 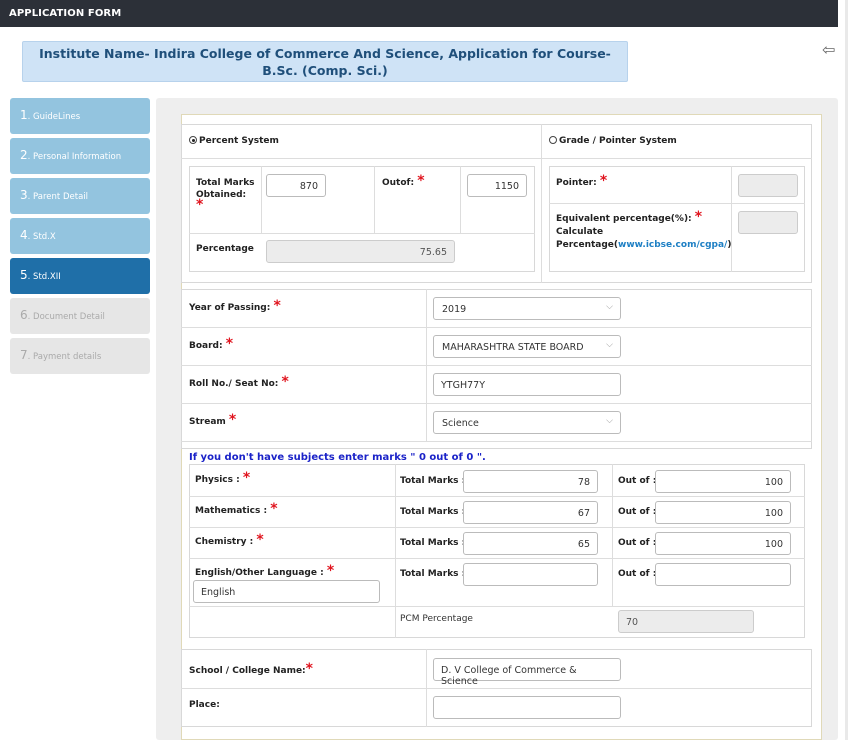 What do you see at coordinates (527, 707) in the screenshot?
I see `place-input` at bounding box center [527, 707].